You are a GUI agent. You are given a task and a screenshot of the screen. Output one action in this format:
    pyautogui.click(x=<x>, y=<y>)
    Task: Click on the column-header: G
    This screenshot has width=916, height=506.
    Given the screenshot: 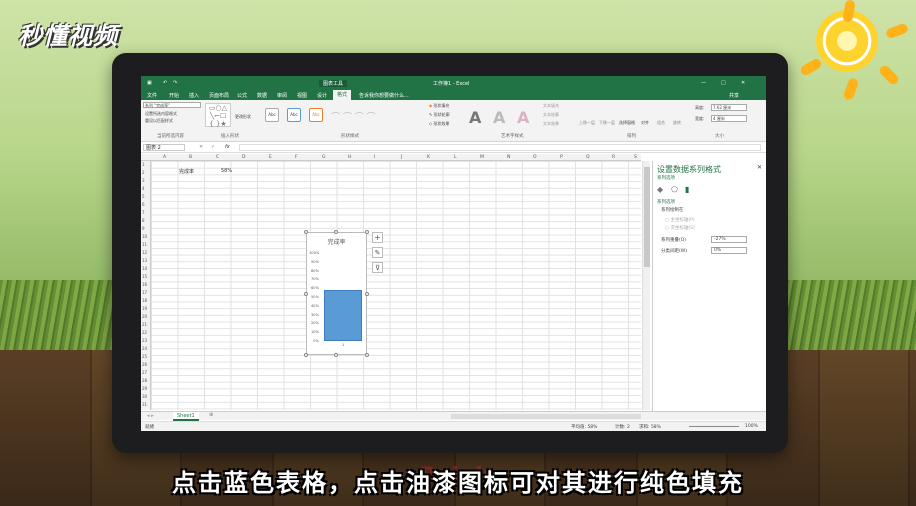 What is the action you would take?
    pyautogui.click(x=324, y=157)
    